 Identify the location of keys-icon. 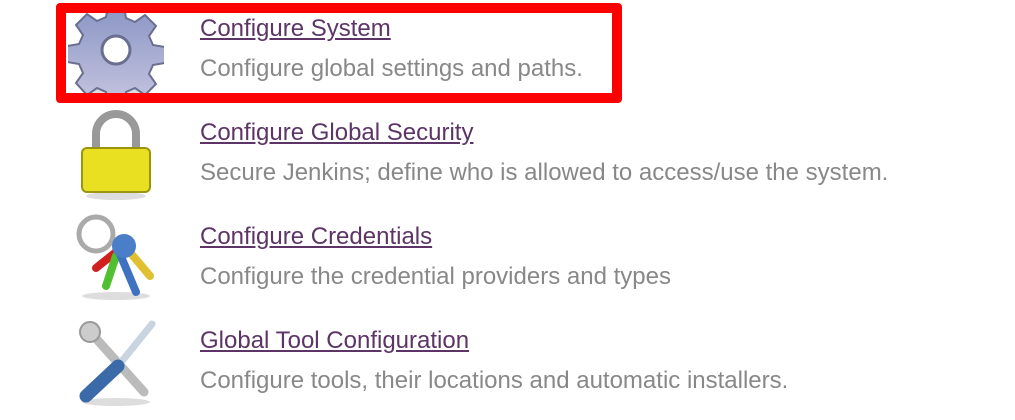
(115, 257).